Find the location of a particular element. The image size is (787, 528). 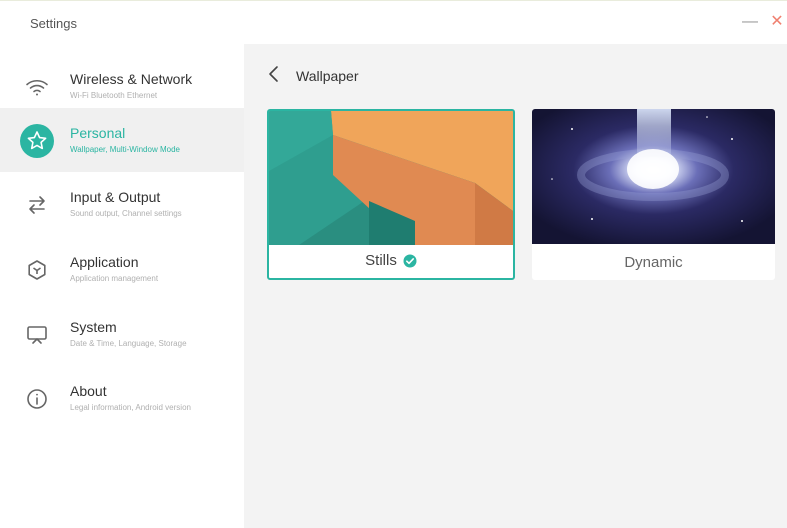

minimize-button: — is located at coordinates (750, 22).